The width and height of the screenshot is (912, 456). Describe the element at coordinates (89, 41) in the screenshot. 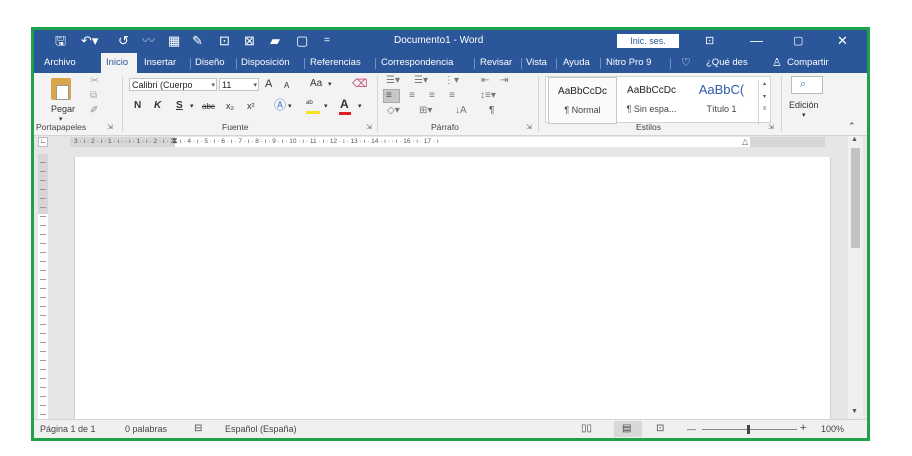

I see `undo-icon: ↶▾` at that location.